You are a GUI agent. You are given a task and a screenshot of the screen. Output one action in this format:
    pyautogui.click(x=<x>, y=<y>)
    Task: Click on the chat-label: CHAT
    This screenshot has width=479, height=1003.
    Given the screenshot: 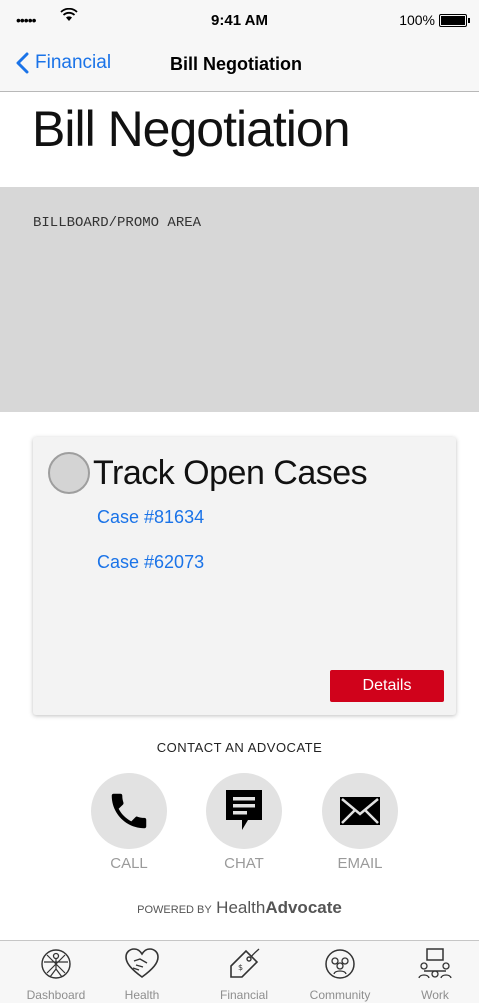 What is the action you would take?
    pyautogui.click(x=244, y=863)
    